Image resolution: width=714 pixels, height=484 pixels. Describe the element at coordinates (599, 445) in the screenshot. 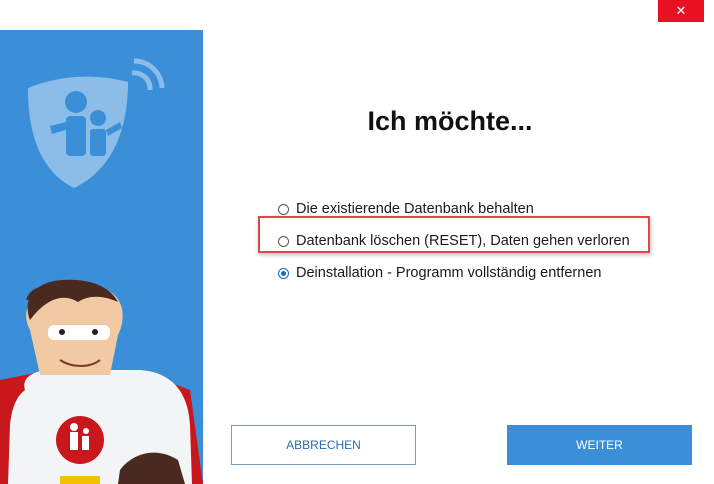

I see `next-button: WEITER` at that location.